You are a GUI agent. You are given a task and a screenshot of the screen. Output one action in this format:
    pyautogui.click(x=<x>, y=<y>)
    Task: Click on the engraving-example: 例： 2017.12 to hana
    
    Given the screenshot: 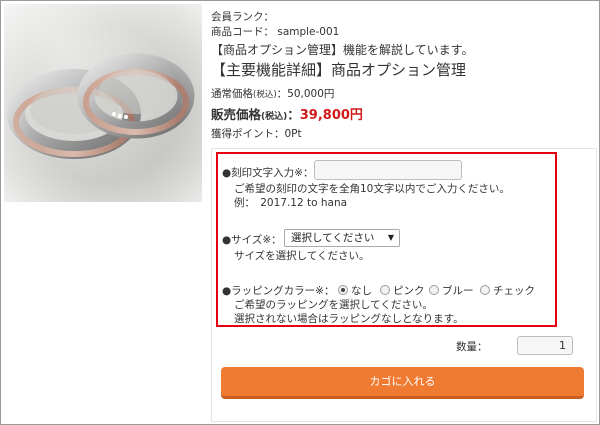 What is the action you would take?
    pyautogui.click(x=291, y=203)
    